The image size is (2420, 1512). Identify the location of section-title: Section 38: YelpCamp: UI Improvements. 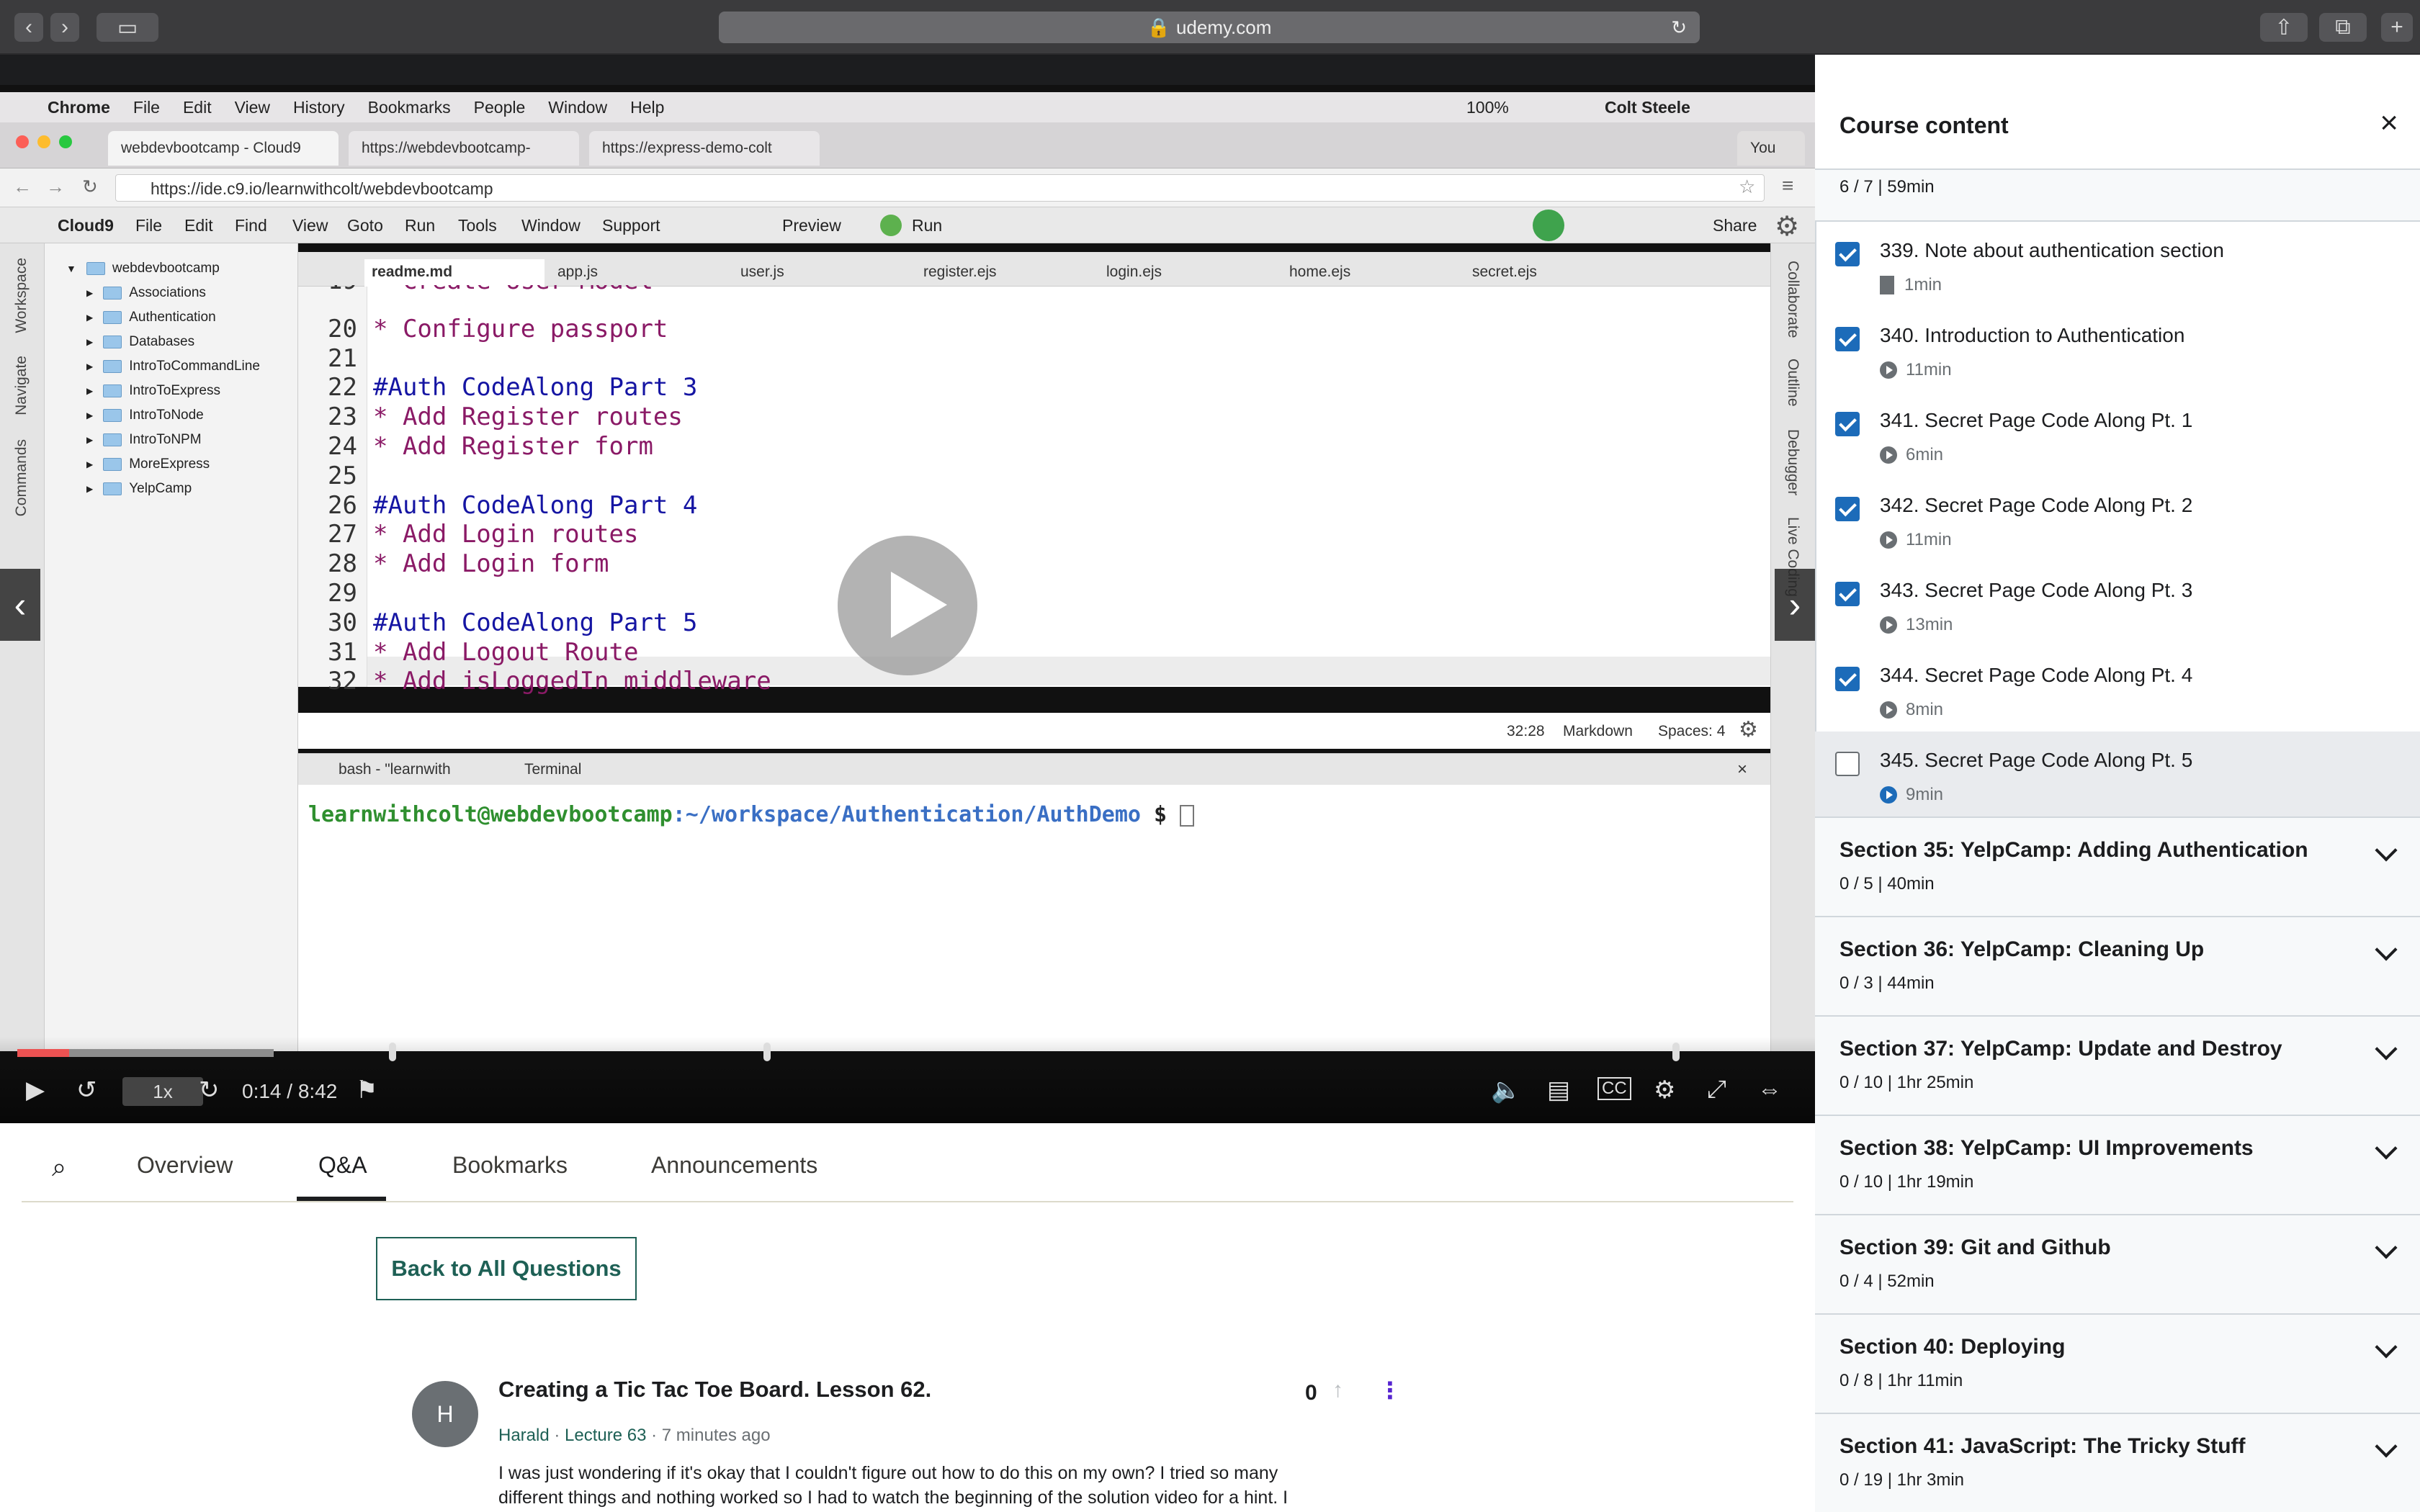
(2046, 1148).